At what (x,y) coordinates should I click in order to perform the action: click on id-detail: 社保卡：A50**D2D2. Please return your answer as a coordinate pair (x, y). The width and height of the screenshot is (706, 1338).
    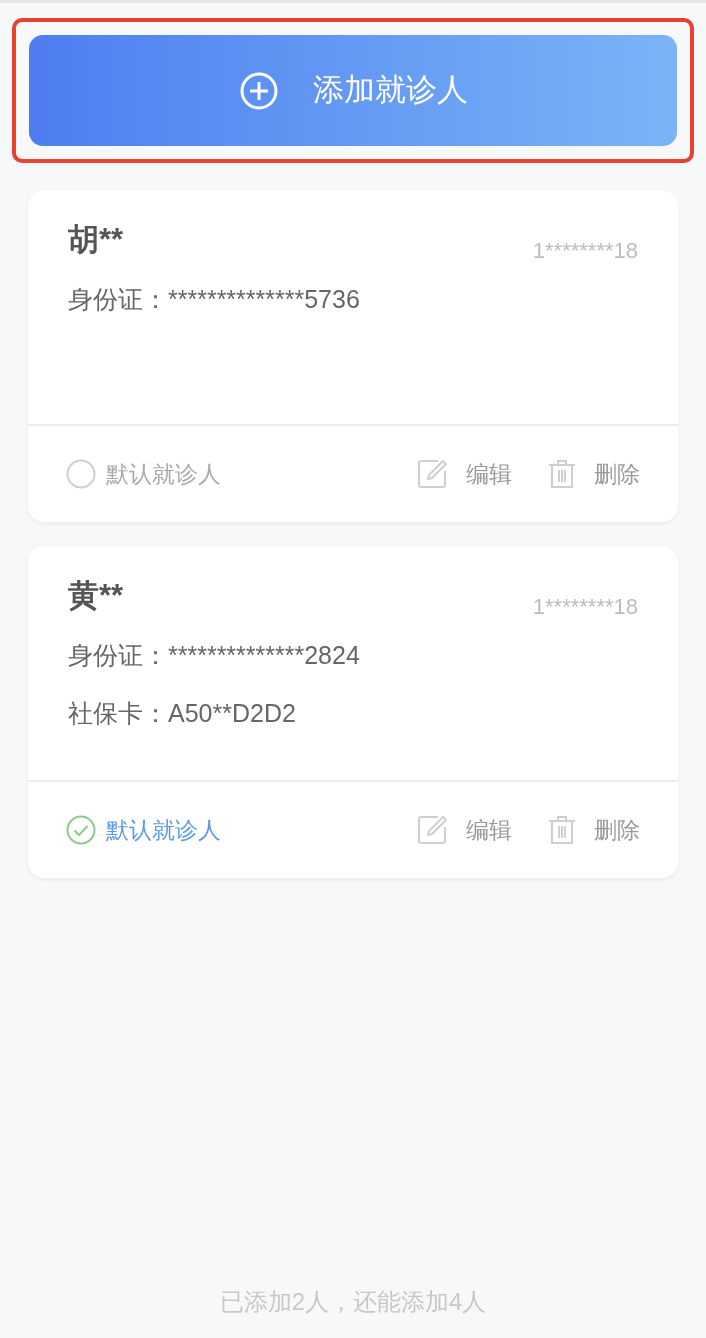
    Looking at the image, I should click on (182, 713).